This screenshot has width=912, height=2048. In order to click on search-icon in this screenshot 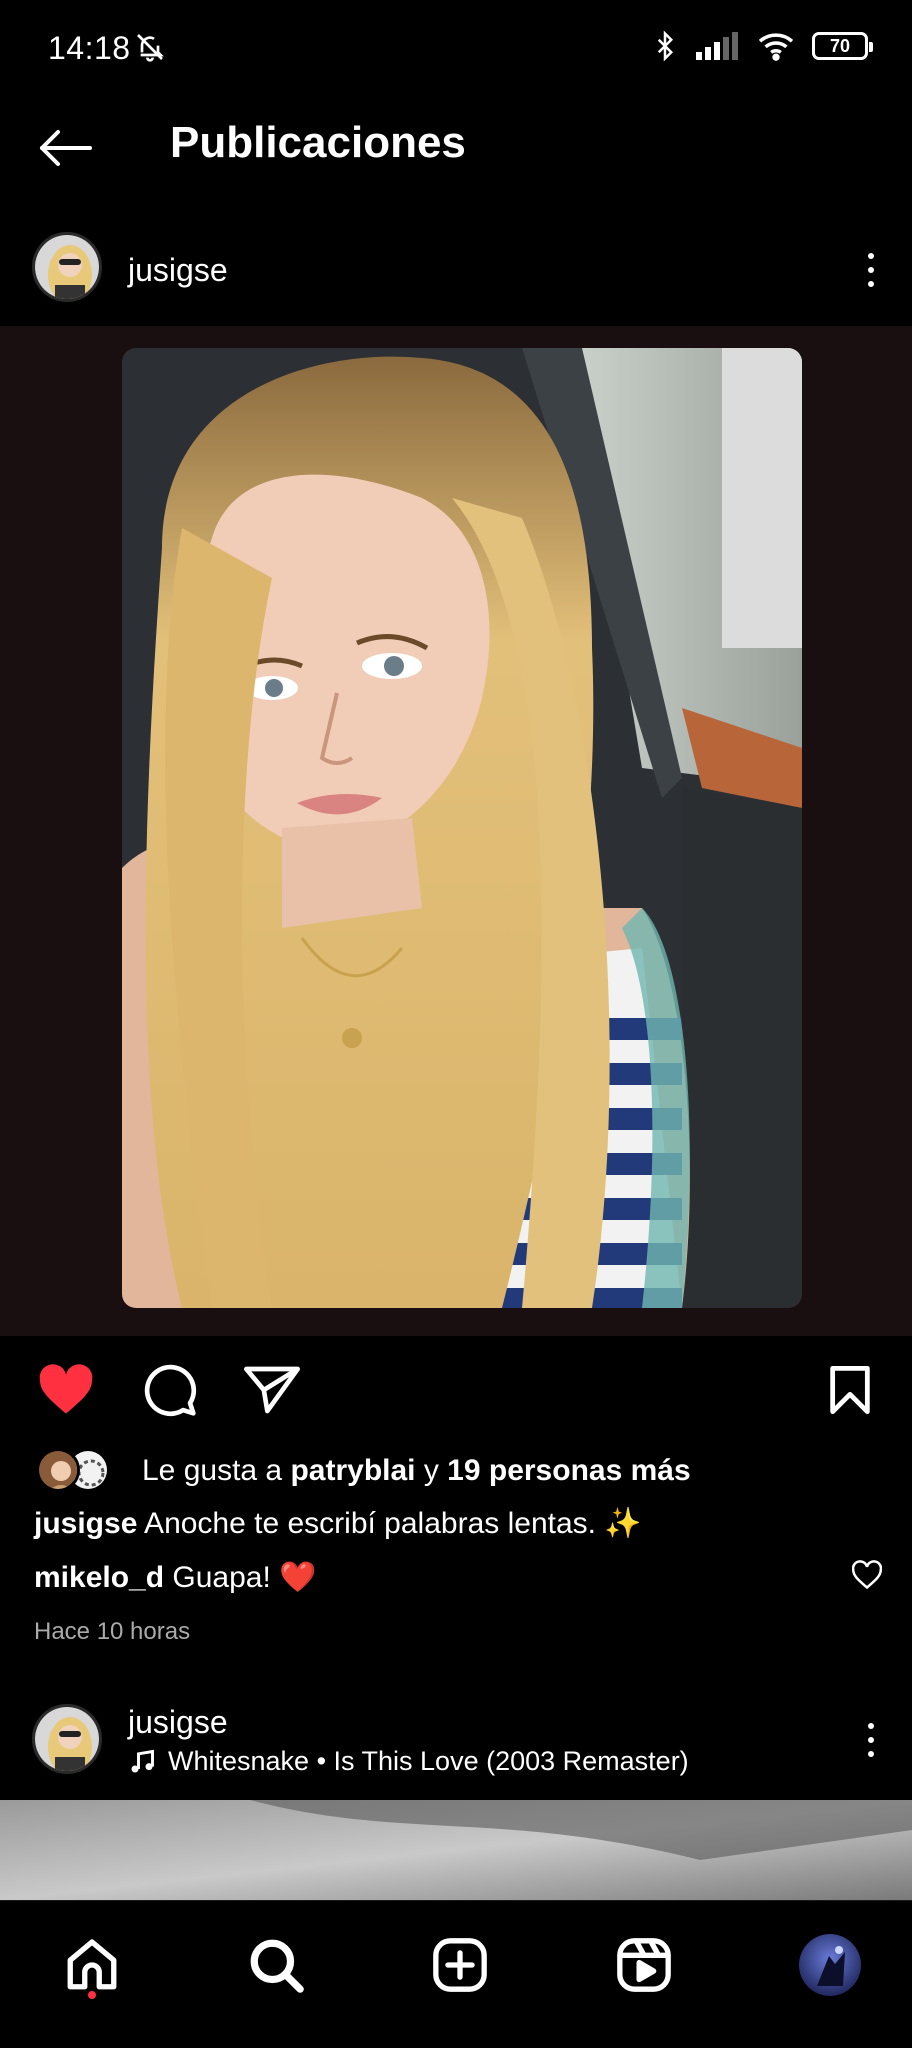, I will do `click(277, 1966)`.